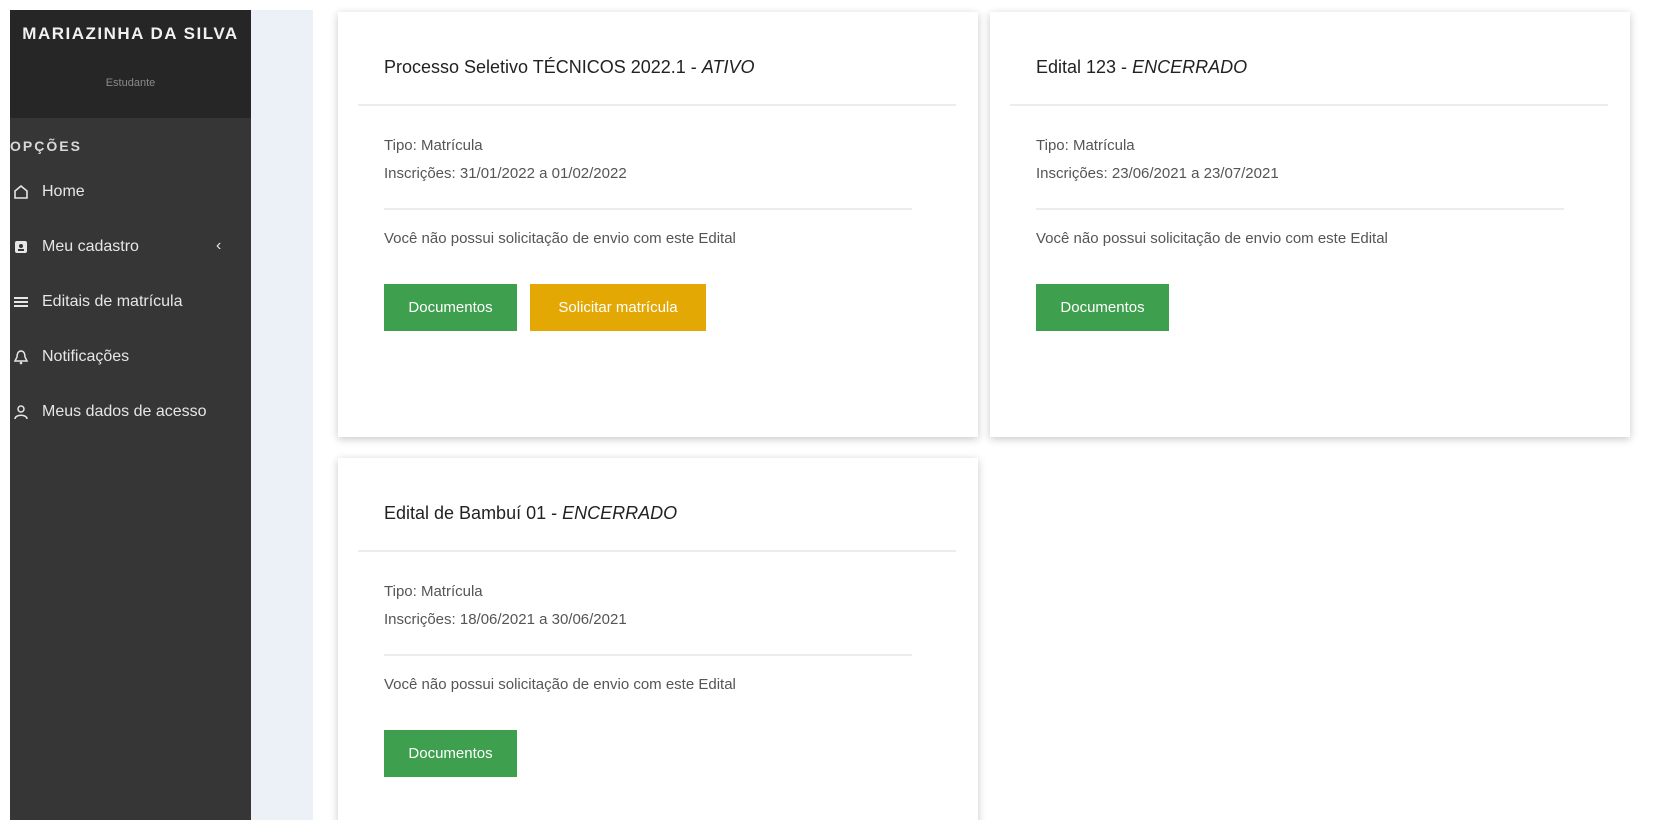 The height and width of the screenshot is (820, 1653). Describe the element at coordinates (130, 64) in the screenshot. I see `user-box: MARIAZINHA DA SILVA Estudante` at that location.